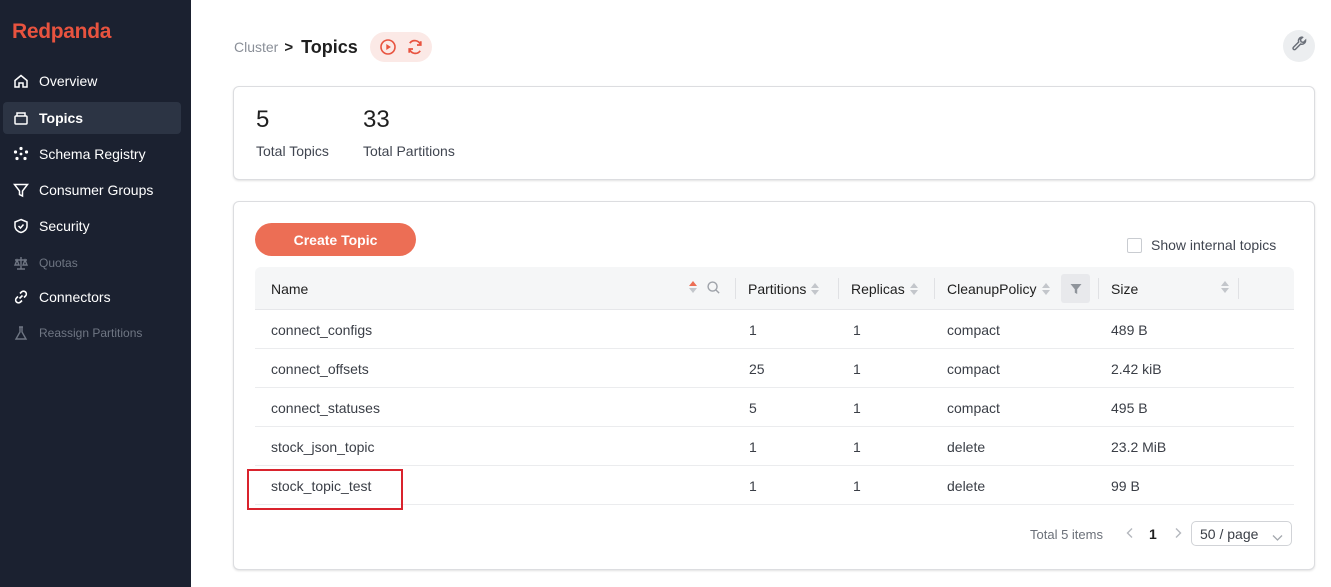 The width and height of the screenshot is (1331, 587). I want to click on sidebar-item-label: Schema Registry, so click(92, 154).